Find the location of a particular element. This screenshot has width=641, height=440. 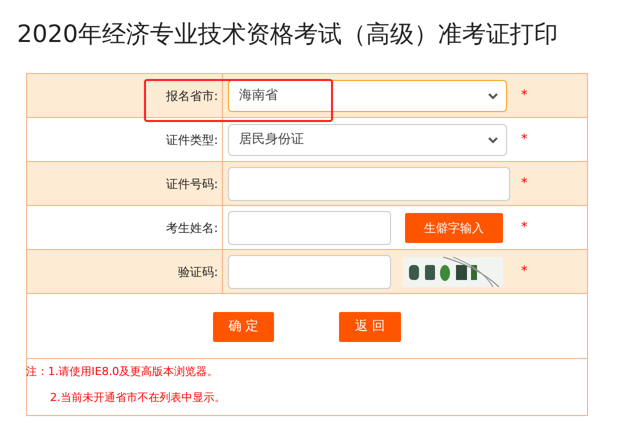

note-text: 注：1.请使用IE8.0及更高版本浏览器。 is located at coordinates (122, 372).